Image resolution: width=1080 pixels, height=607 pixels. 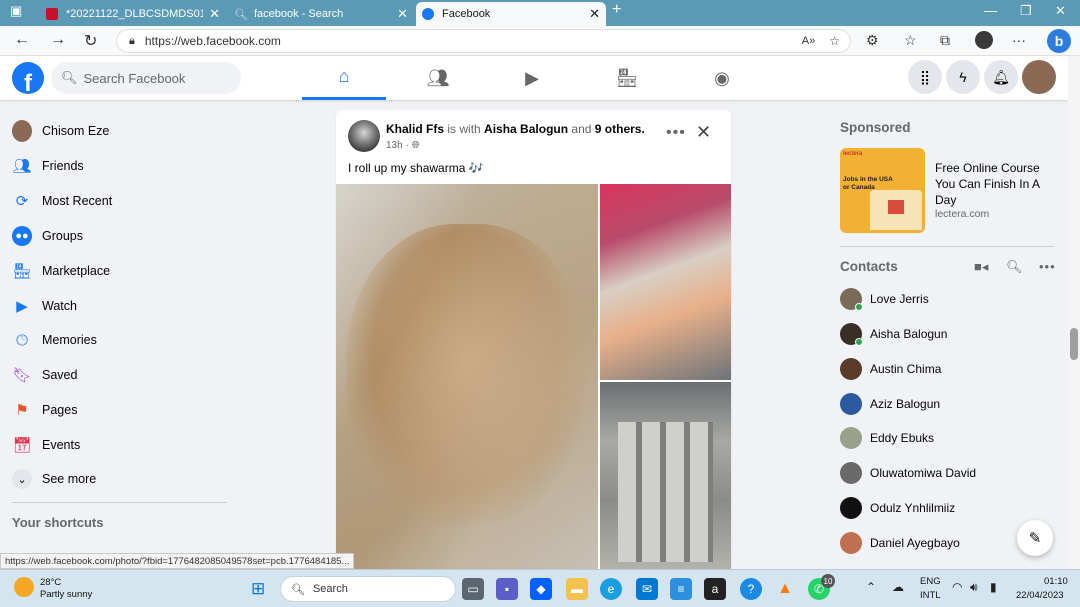 I want to click on language-top: ENG, so click(x=930, y=581).